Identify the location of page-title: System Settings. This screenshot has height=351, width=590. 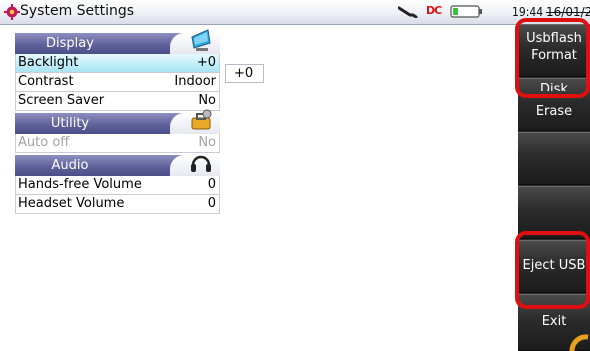
(77, 11).